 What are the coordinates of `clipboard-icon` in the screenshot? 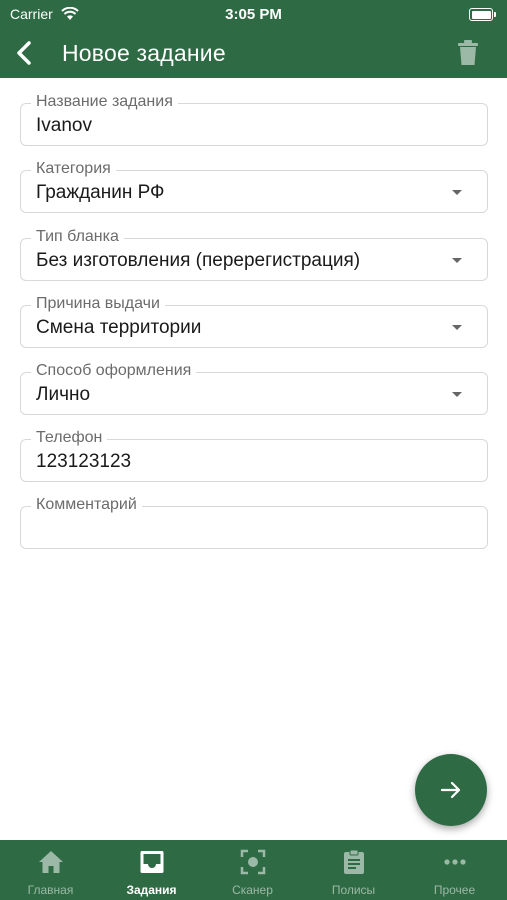 It's located at (354, 861).